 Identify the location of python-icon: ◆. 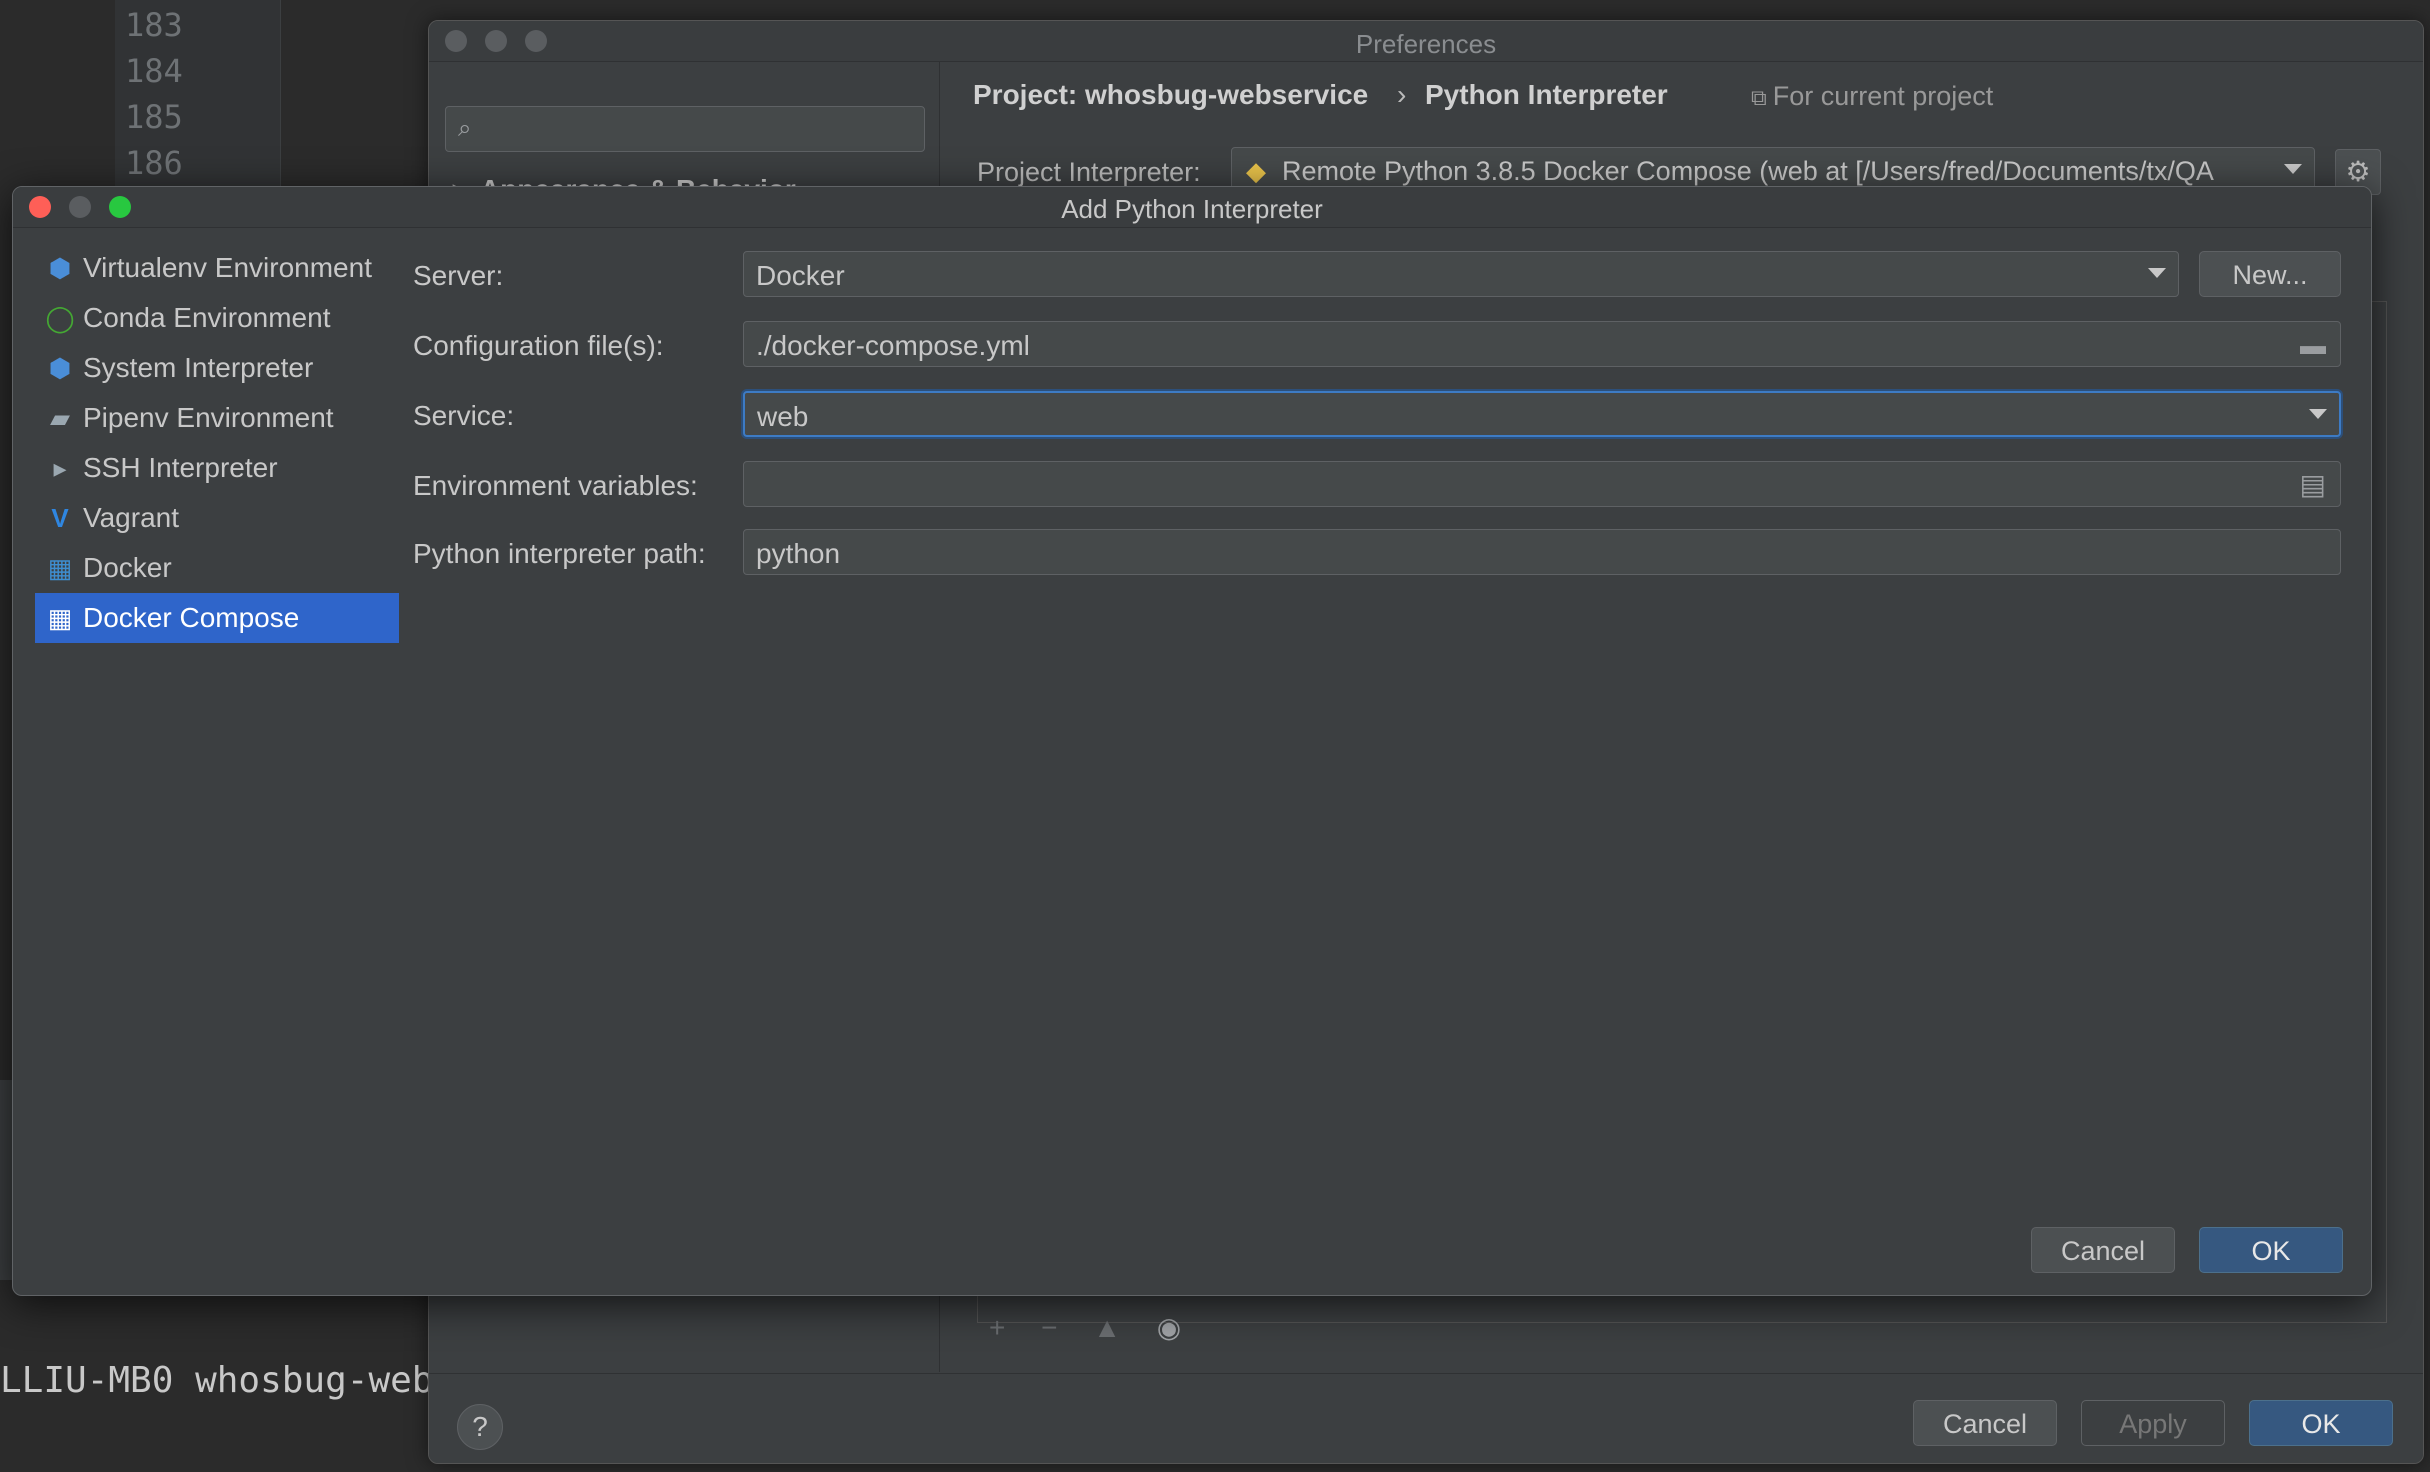
(1256, 171).